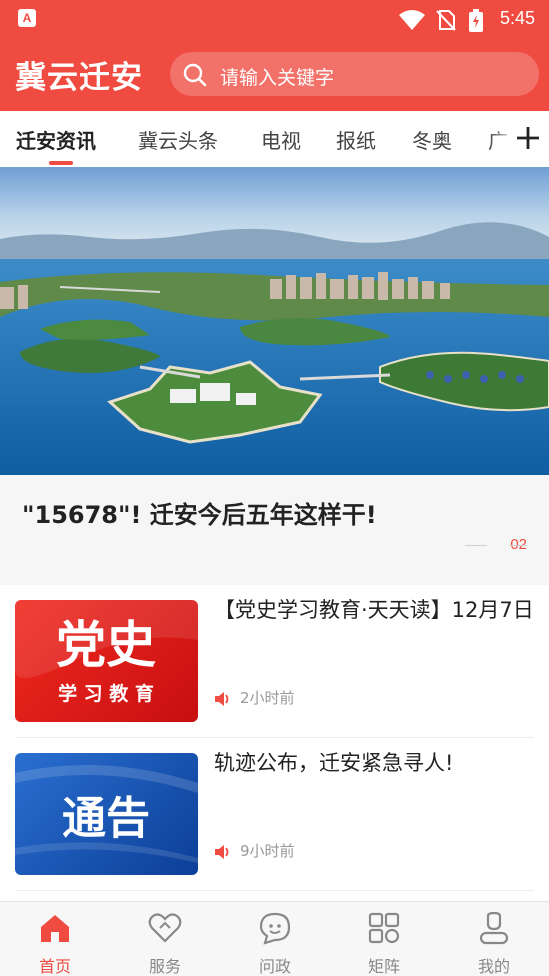  I want to click on tab-tv: 电视, so click(281, 139).